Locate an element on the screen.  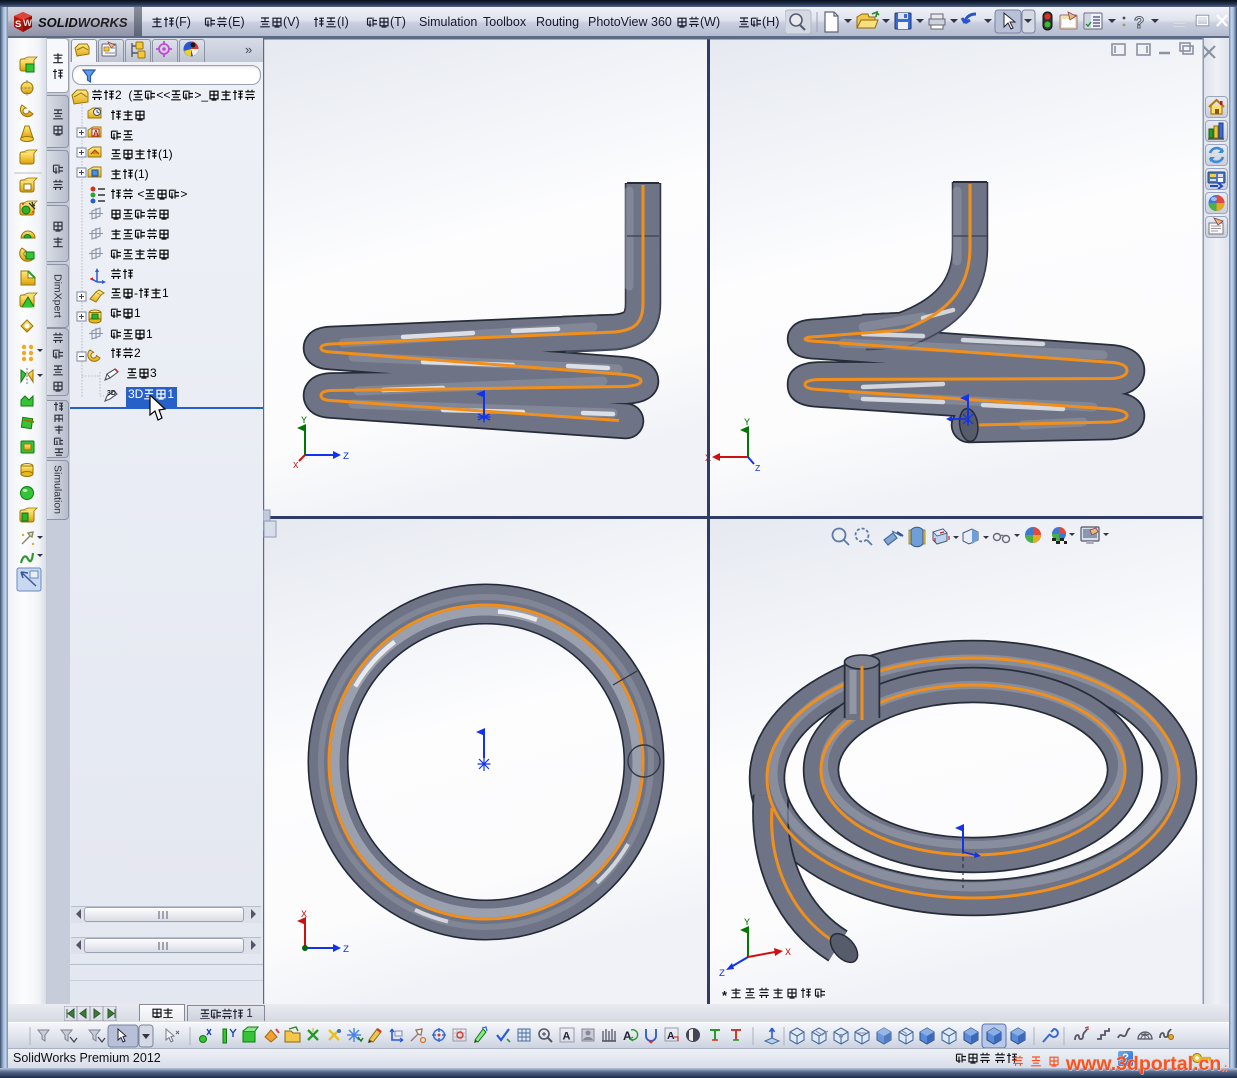
svg-text: 3D is located at coordinates (111, 393).